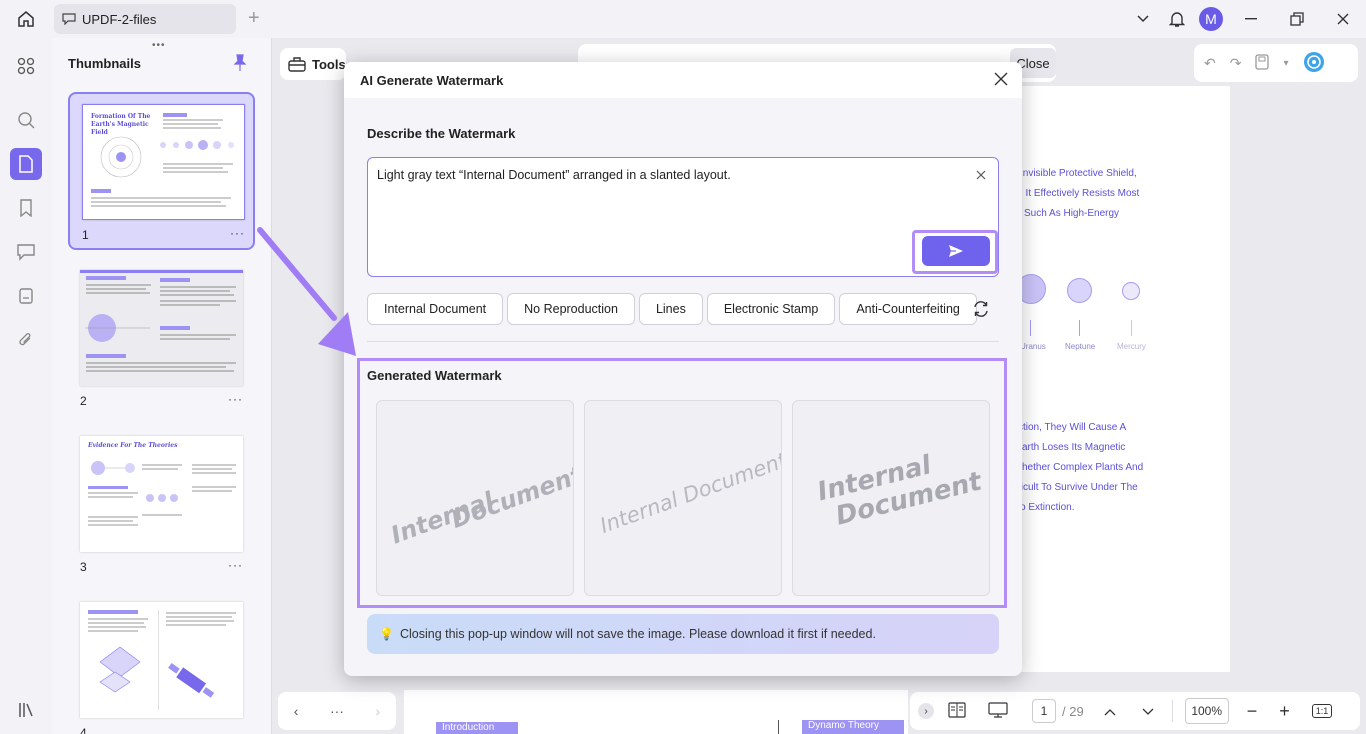 The width and height of the screenshot is (1366, 734). What do you see at coordinates (1047, 507) in the screenshot?
I see `document-text: o Extinction.` at bounding box center [1047, 507].